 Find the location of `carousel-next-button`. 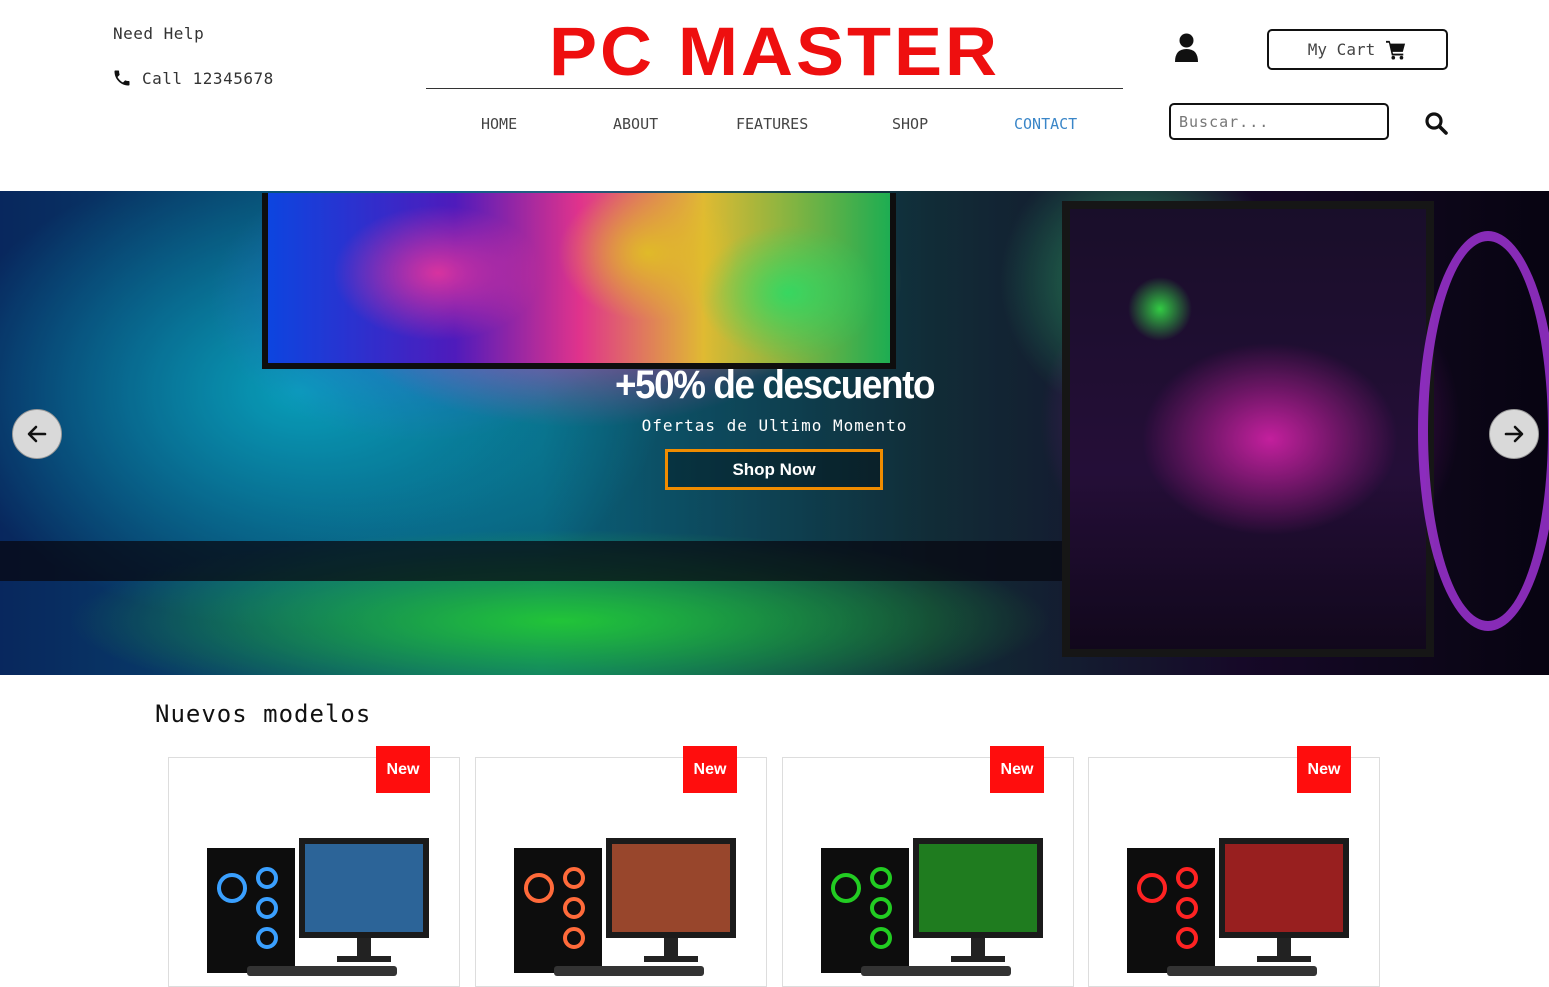

carousel-next-button is located at coordinates (1514, 434).